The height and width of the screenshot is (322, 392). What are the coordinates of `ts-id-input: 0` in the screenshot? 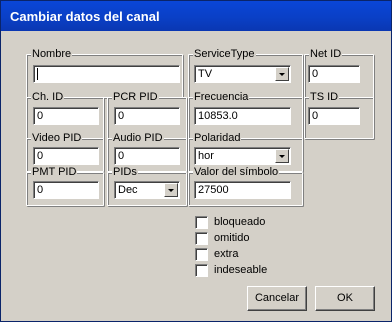 It's located at (334, 116).